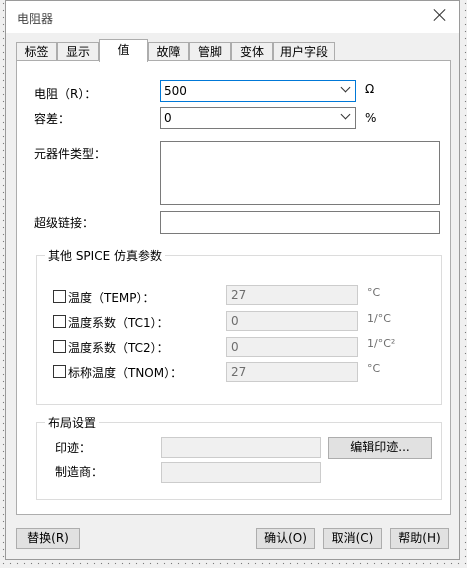 The height and width of the screenshot is (568, 467). What do you see at coordinates (239, 295) in the screenshot?
I see `temp-value: 27` at bounding box center [239, 295].